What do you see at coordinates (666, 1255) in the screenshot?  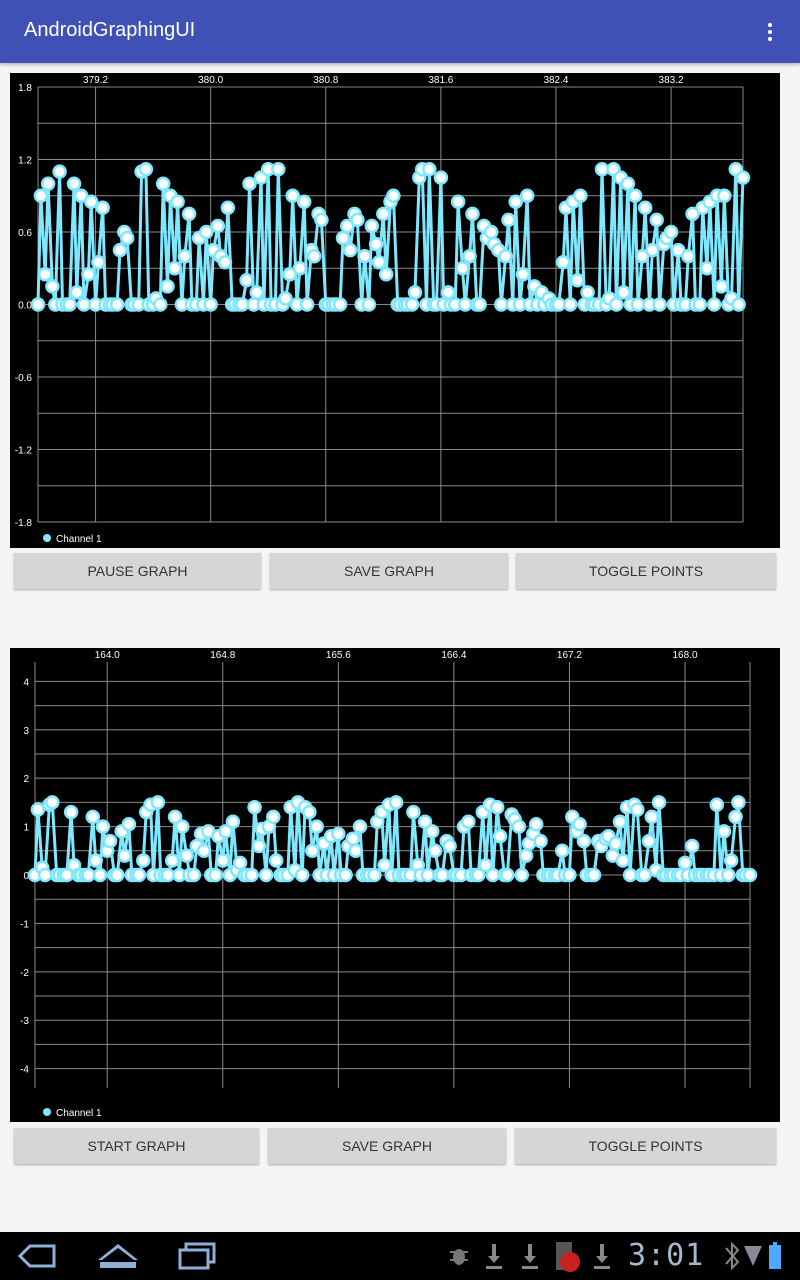 I see `clock: 3:01` at bounding box center [666, 1255].